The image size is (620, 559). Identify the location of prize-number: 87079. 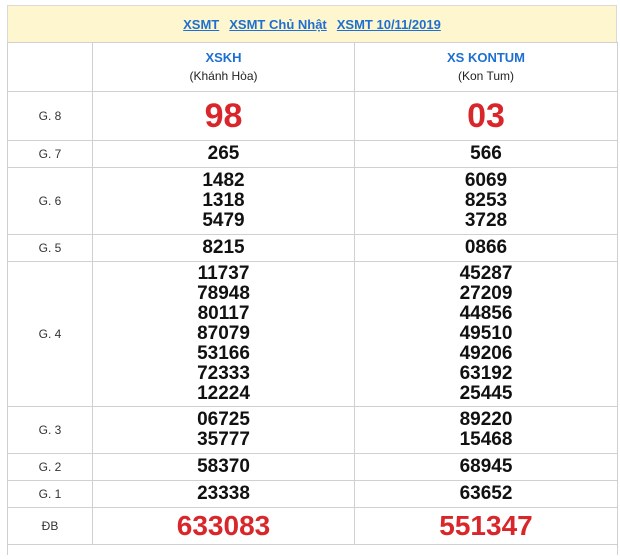
(223, 333).